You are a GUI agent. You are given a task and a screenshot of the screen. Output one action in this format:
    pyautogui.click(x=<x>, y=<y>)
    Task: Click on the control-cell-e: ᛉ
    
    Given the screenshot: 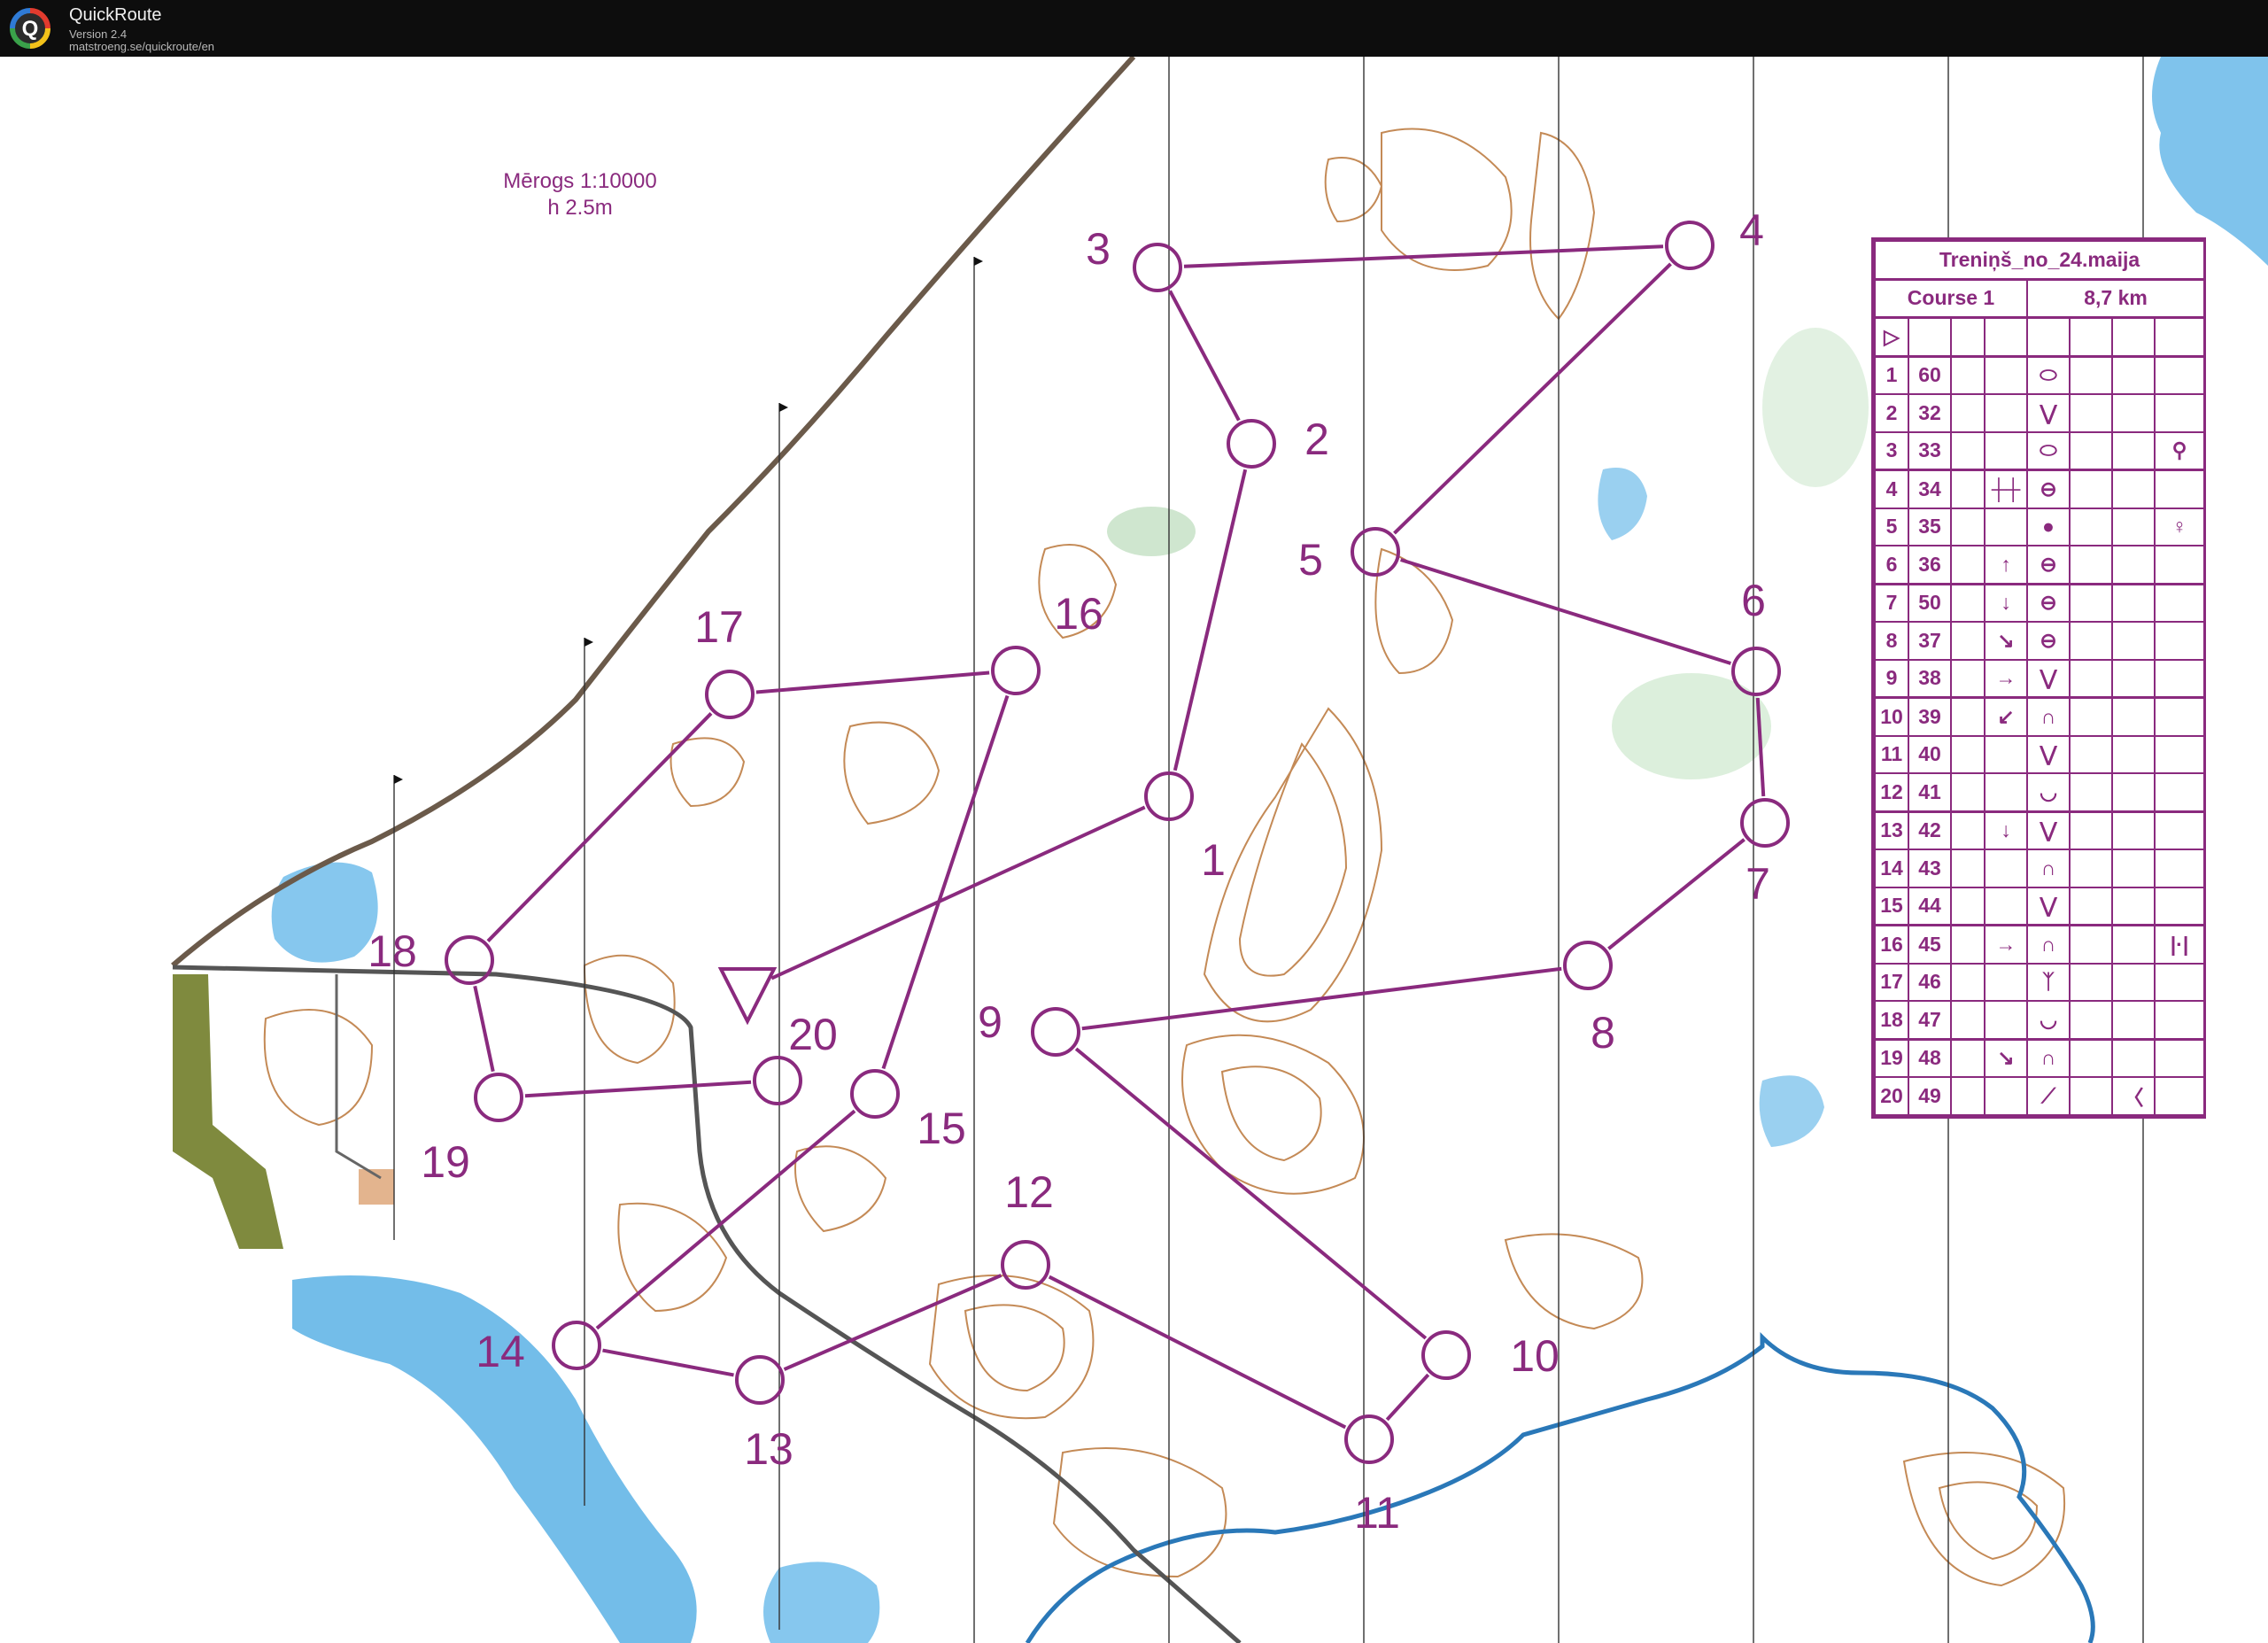 What is the action you would take?
    pyautogui.click(x=2048, y=982)
    